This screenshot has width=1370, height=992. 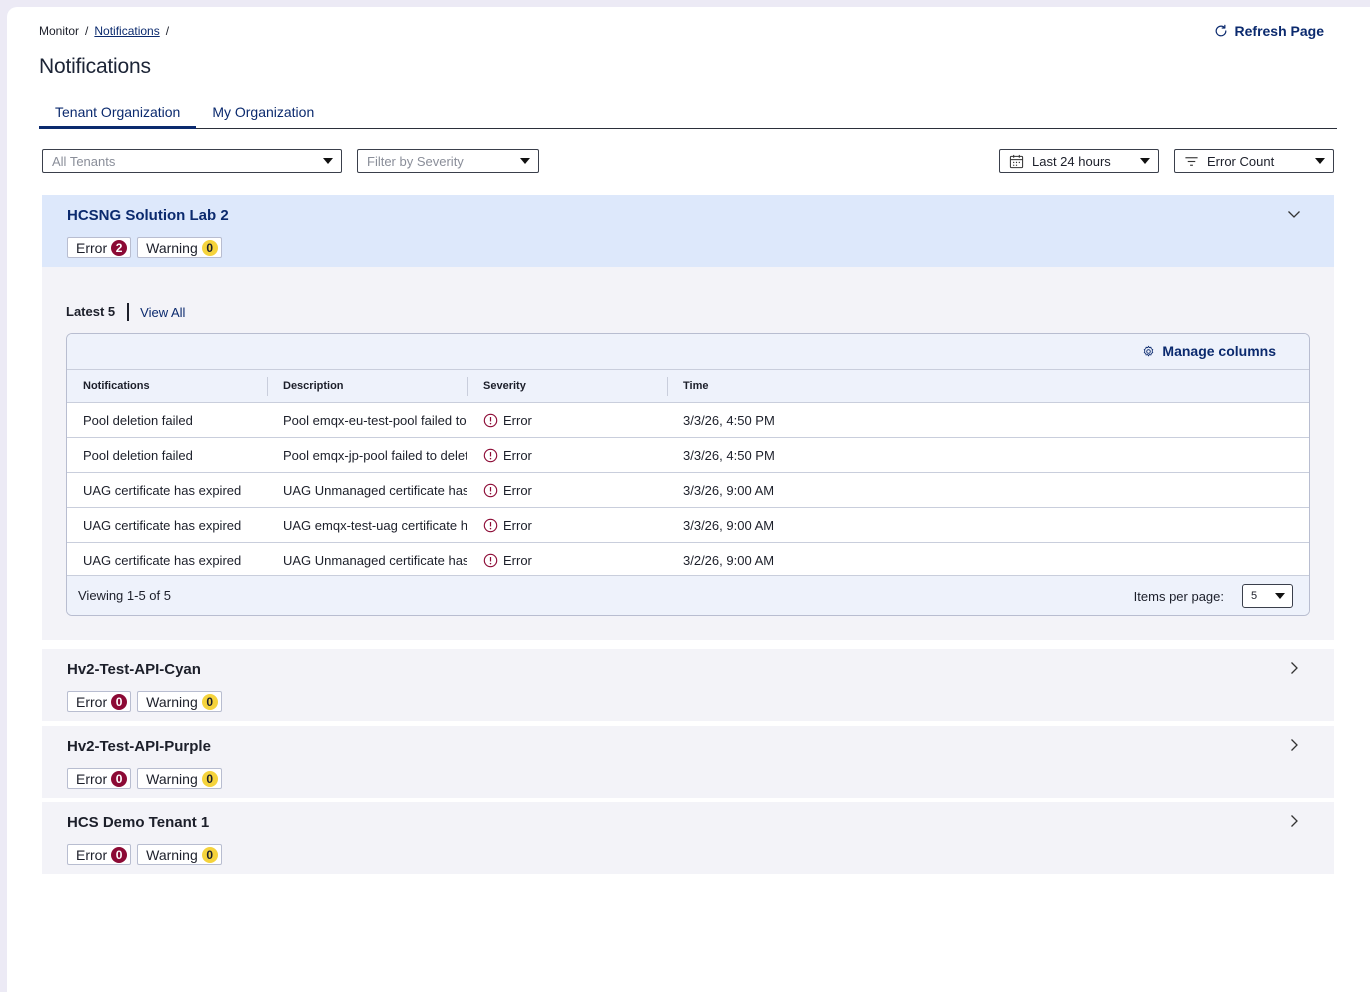 I want to click on table-header: Notifications Description Severity Time, so click(x=688, y=386).